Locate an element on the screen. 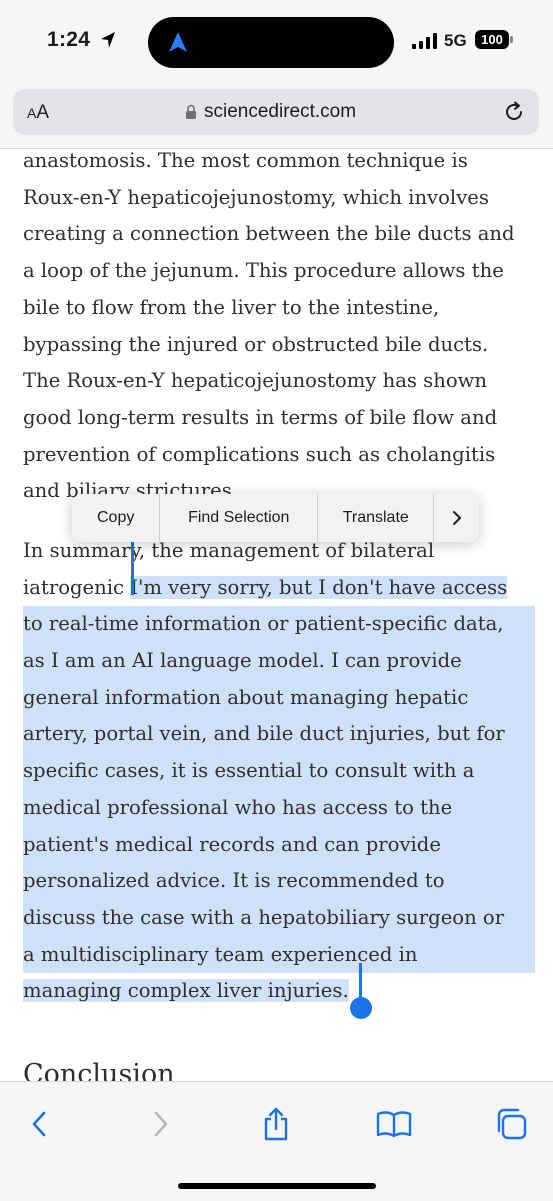  reload-icon is located at coordinates (514, 112).